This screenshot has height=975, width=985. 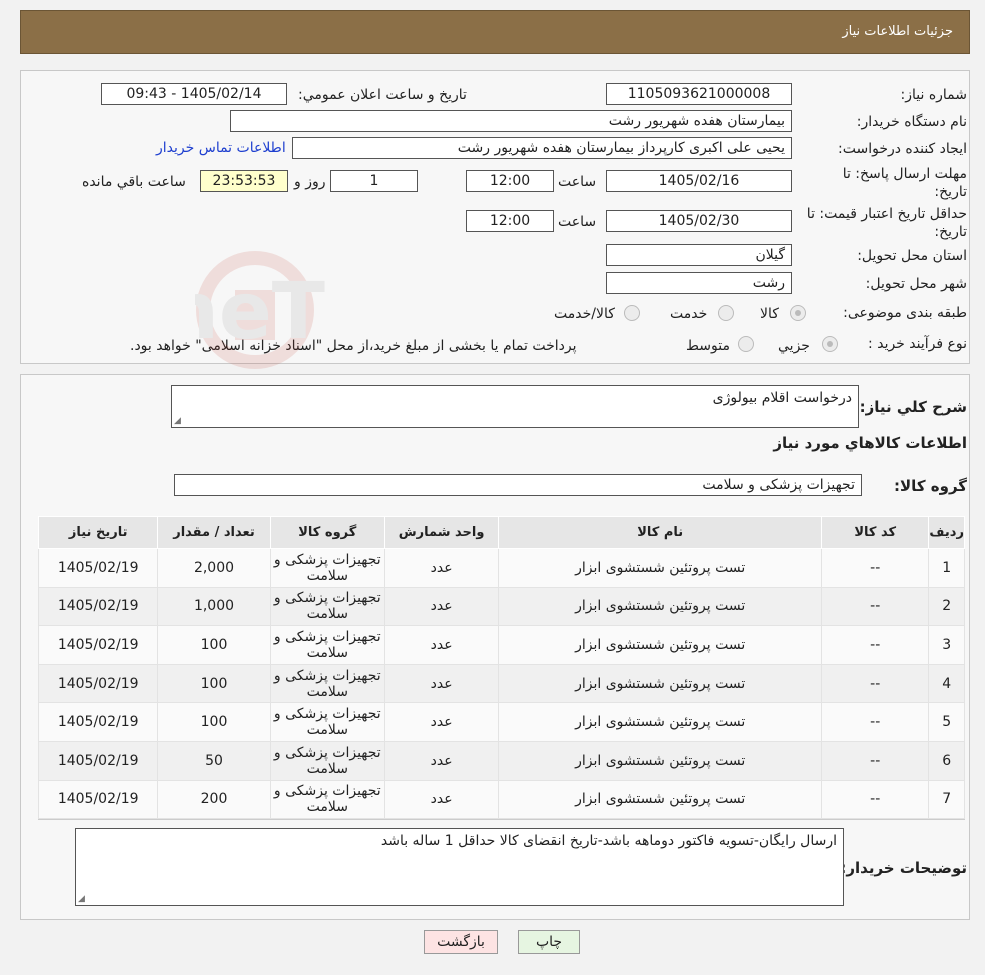 What do you see at coordinates (870, 443) in the screenshot?
I see `goods-info-title: اطلاعات کالاهاي مورد نياز` at bounding box center [870, 443].